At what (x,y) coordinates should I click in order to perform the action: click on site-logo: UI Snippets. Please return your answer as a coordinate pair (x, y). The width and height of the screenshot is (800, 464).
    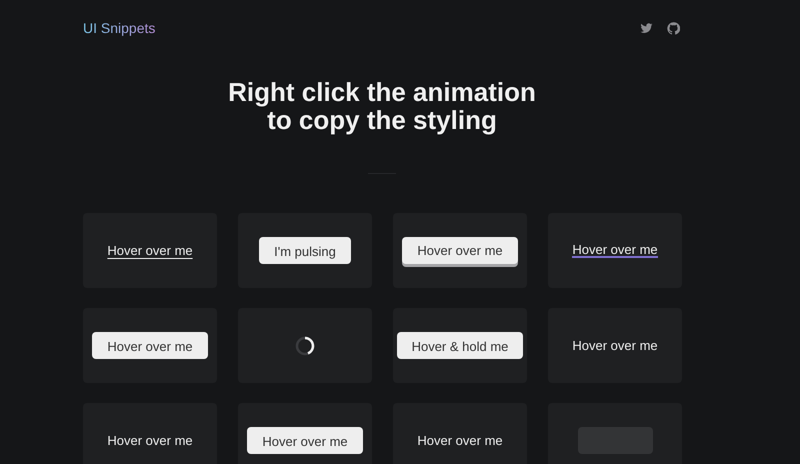
    Looking at the image, I should click on (119, 28).